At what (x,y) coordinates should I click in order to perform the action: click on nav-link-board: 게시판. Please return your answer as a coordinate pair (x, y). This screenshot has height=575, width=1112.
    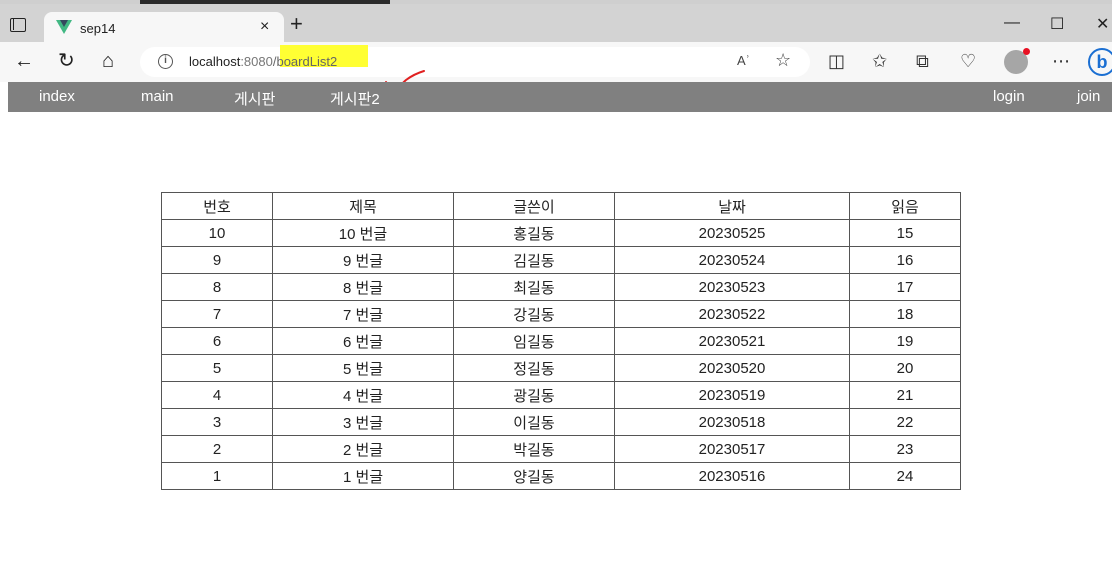
    Looking at the image, I should click on (254, 98).